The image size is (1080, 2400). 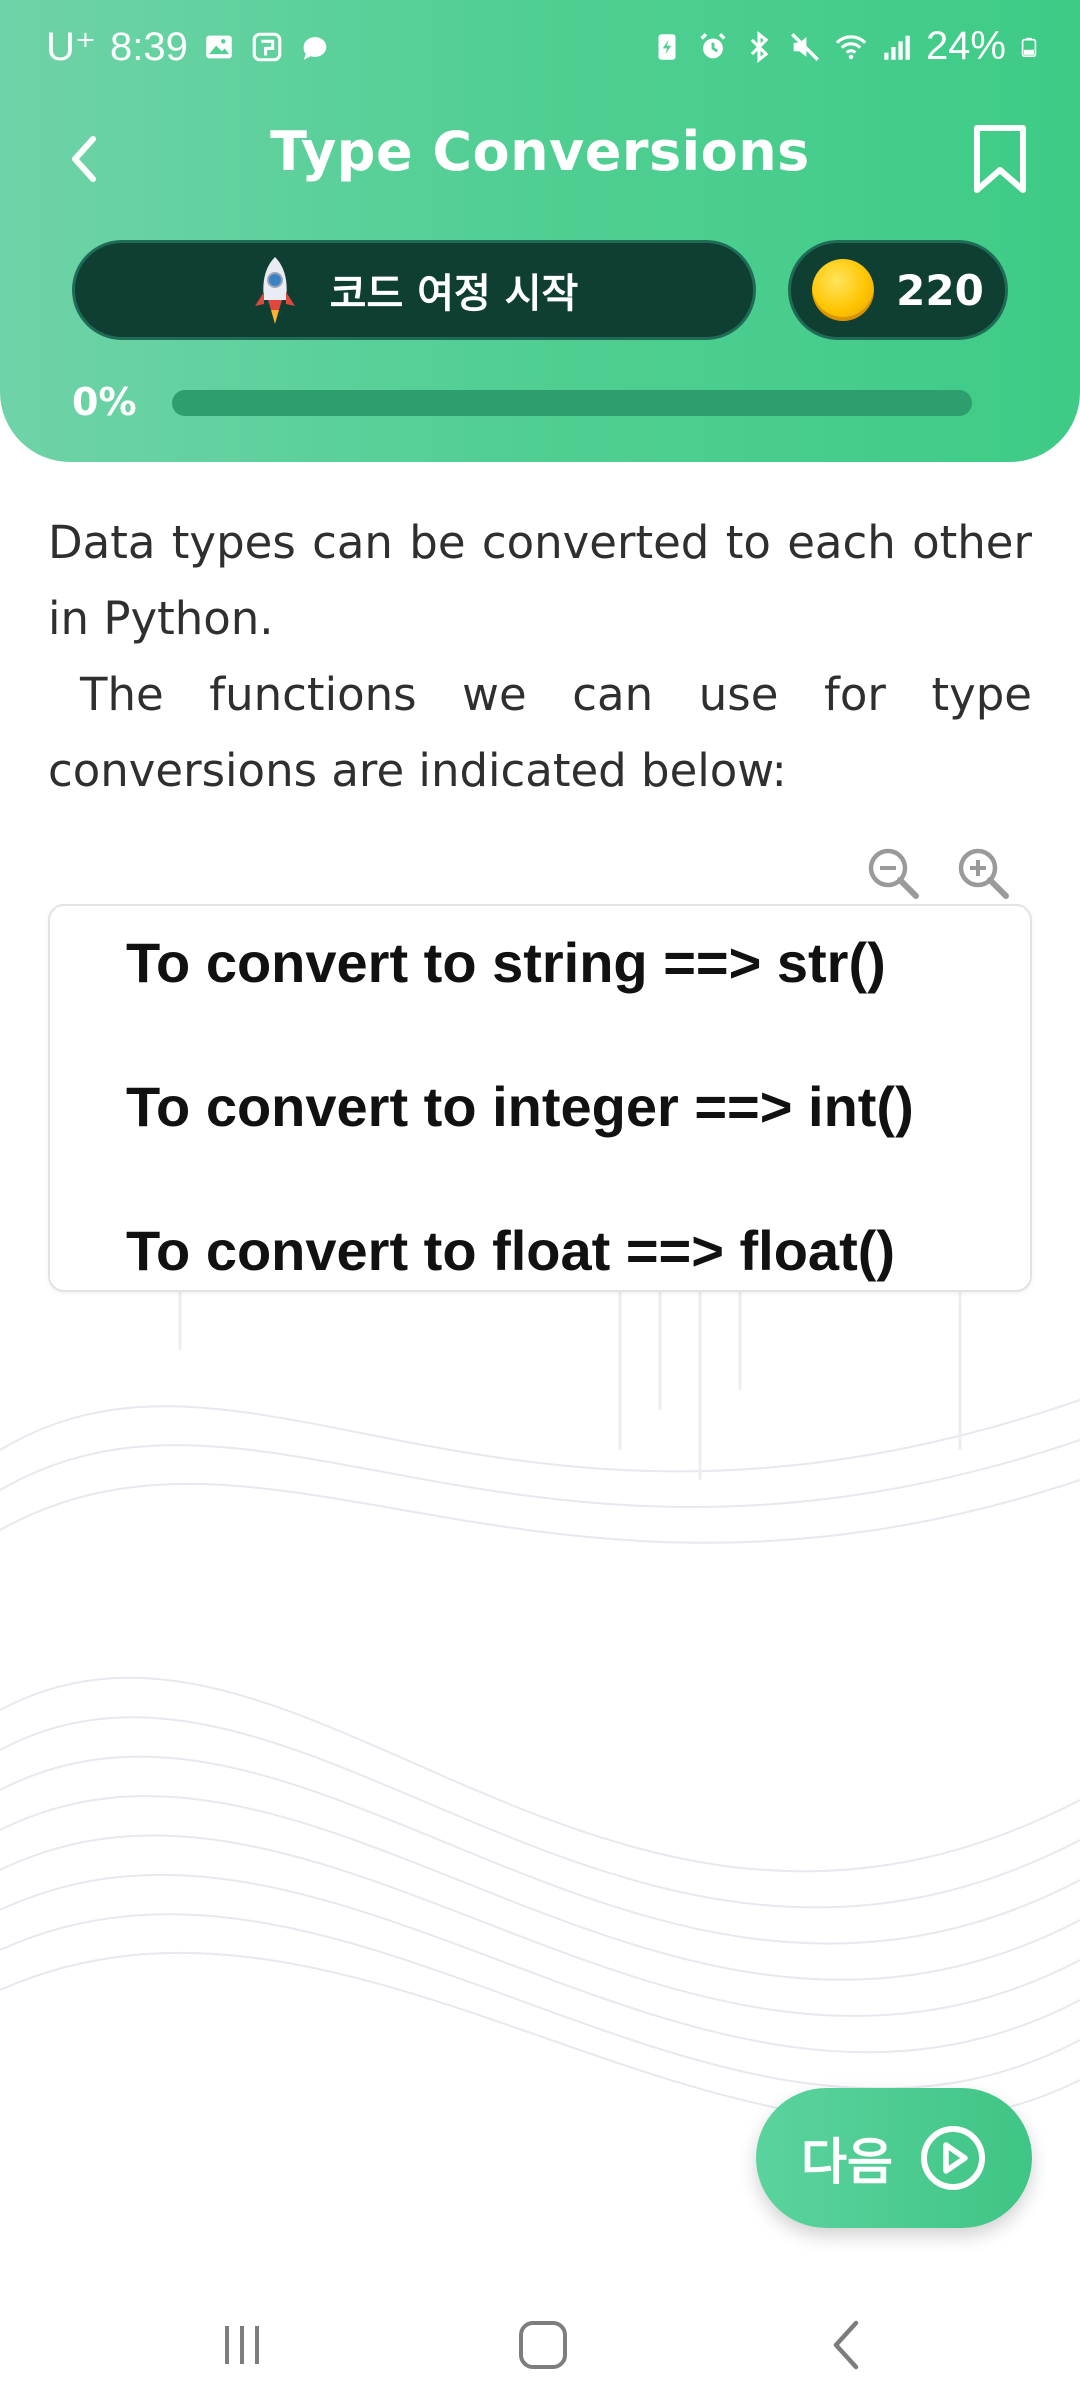 I want to click on progress-bar, so click(x=572, y=403).